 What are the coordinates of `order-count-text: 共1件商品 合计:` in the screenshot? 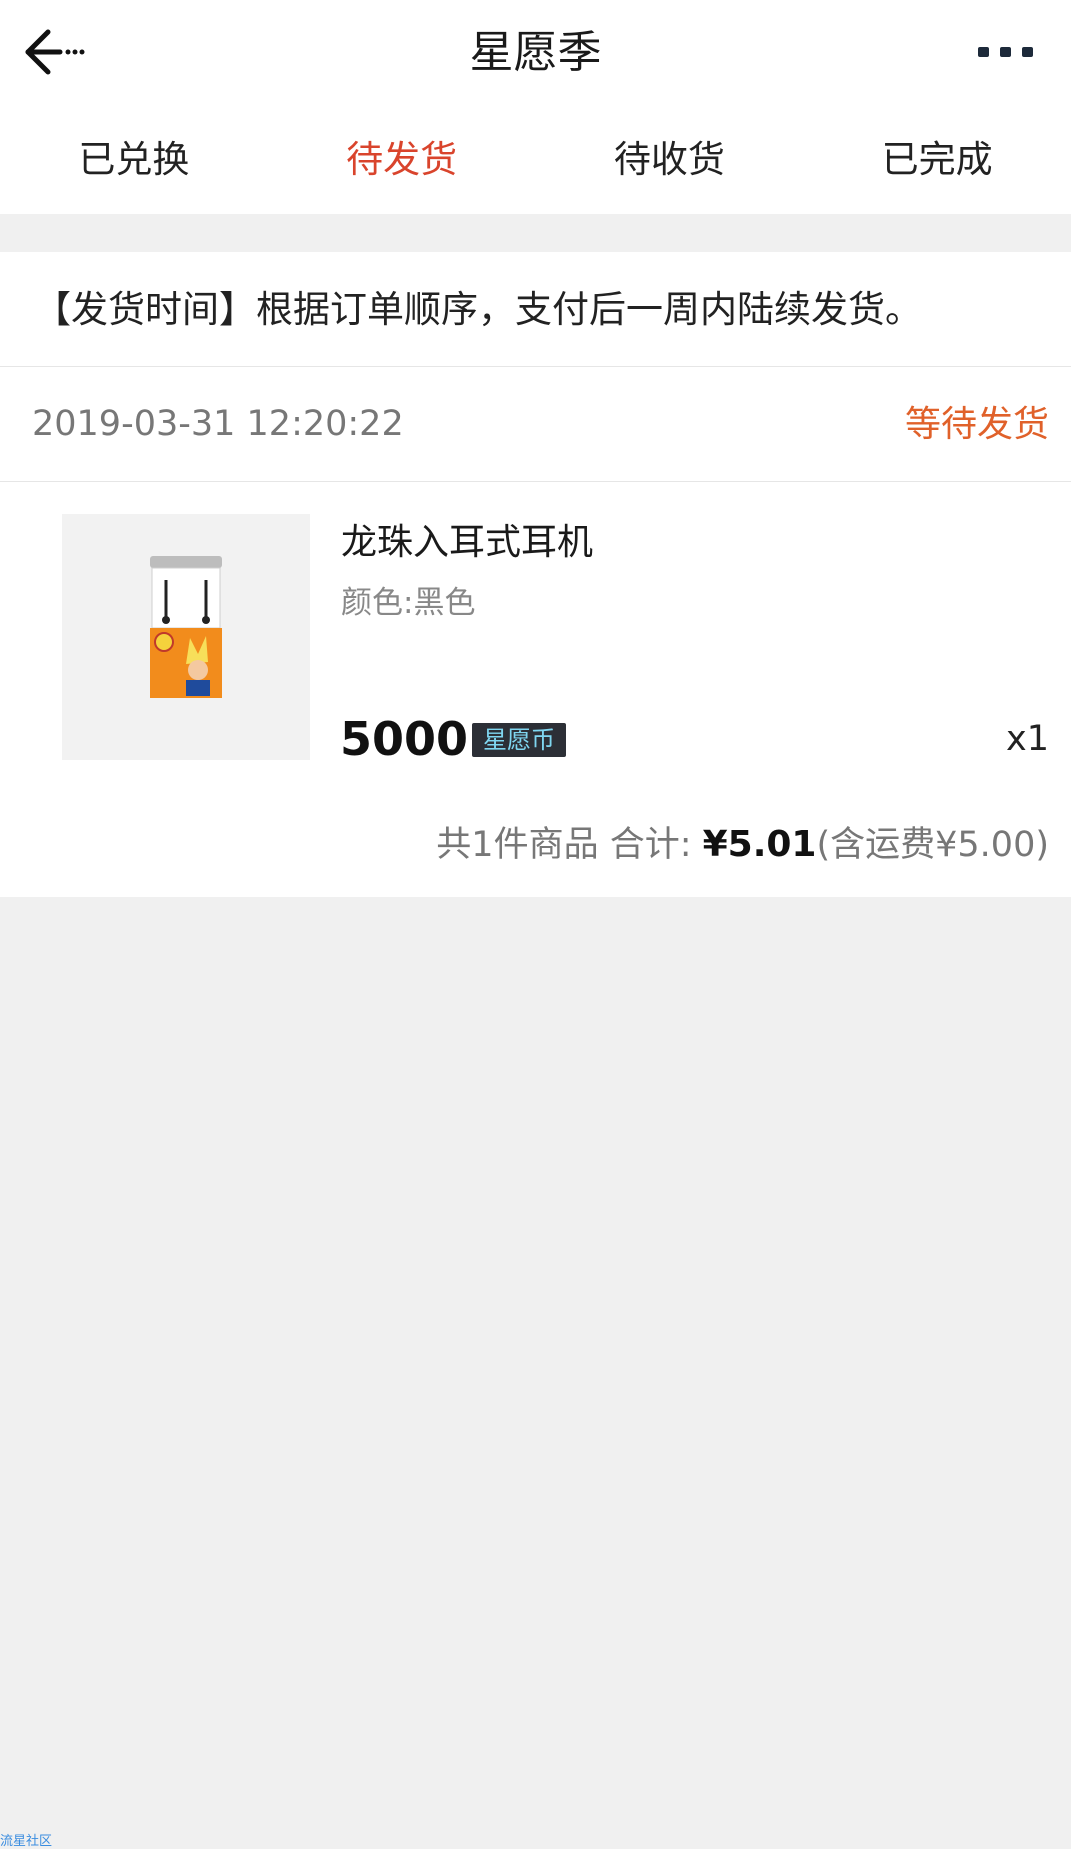 It's located at (569, 845).